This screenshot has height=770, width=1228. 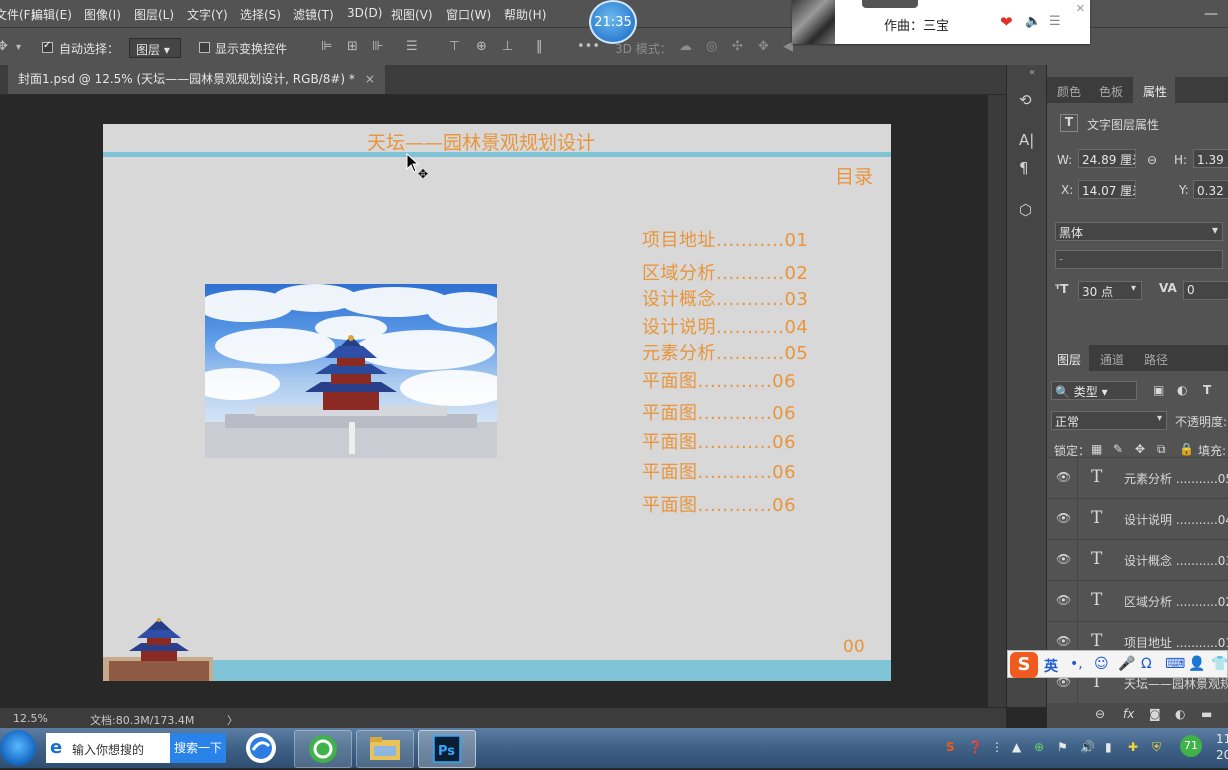 What do you see at coordinates (51, 14) in the screenshot?
I see `menu-edit: 编辑(E)` at bounding box center [51, 14].